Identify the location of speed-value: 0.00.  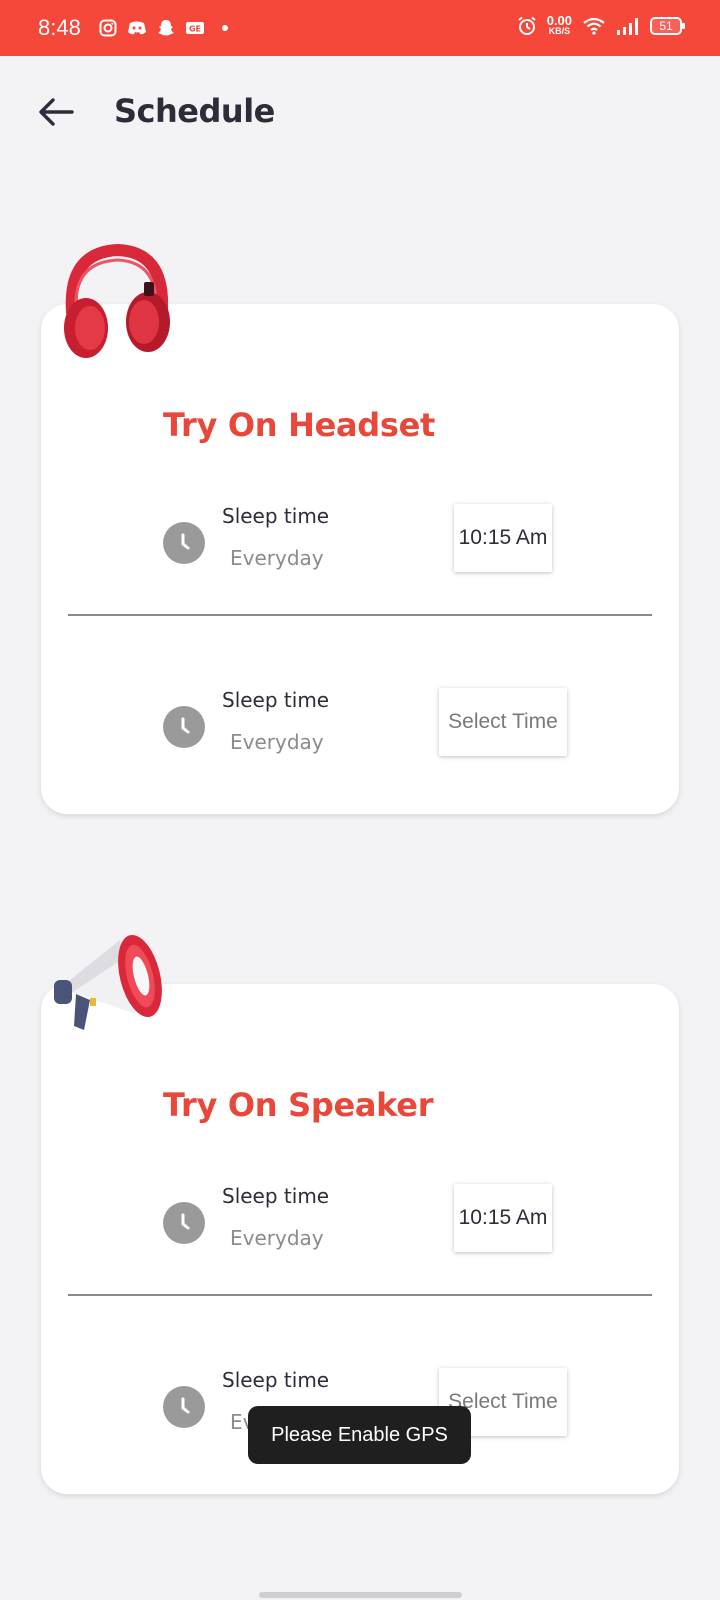
(559, 20).